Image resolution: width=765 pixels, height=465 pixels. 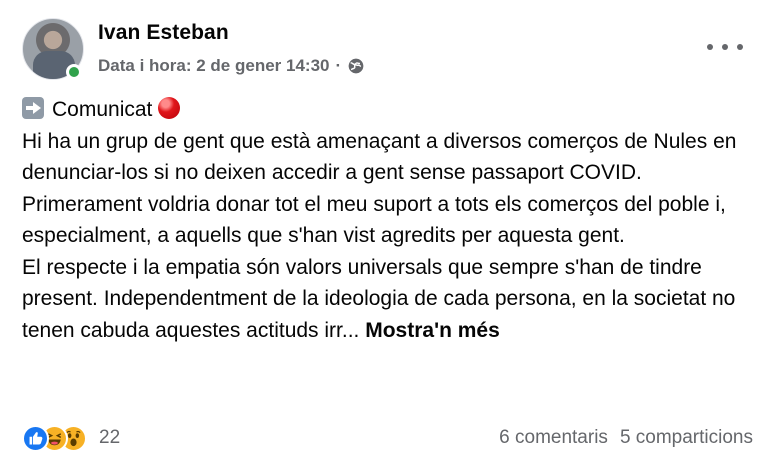 I want to click on reactions-summary: 22, so click(x=71, y=438).